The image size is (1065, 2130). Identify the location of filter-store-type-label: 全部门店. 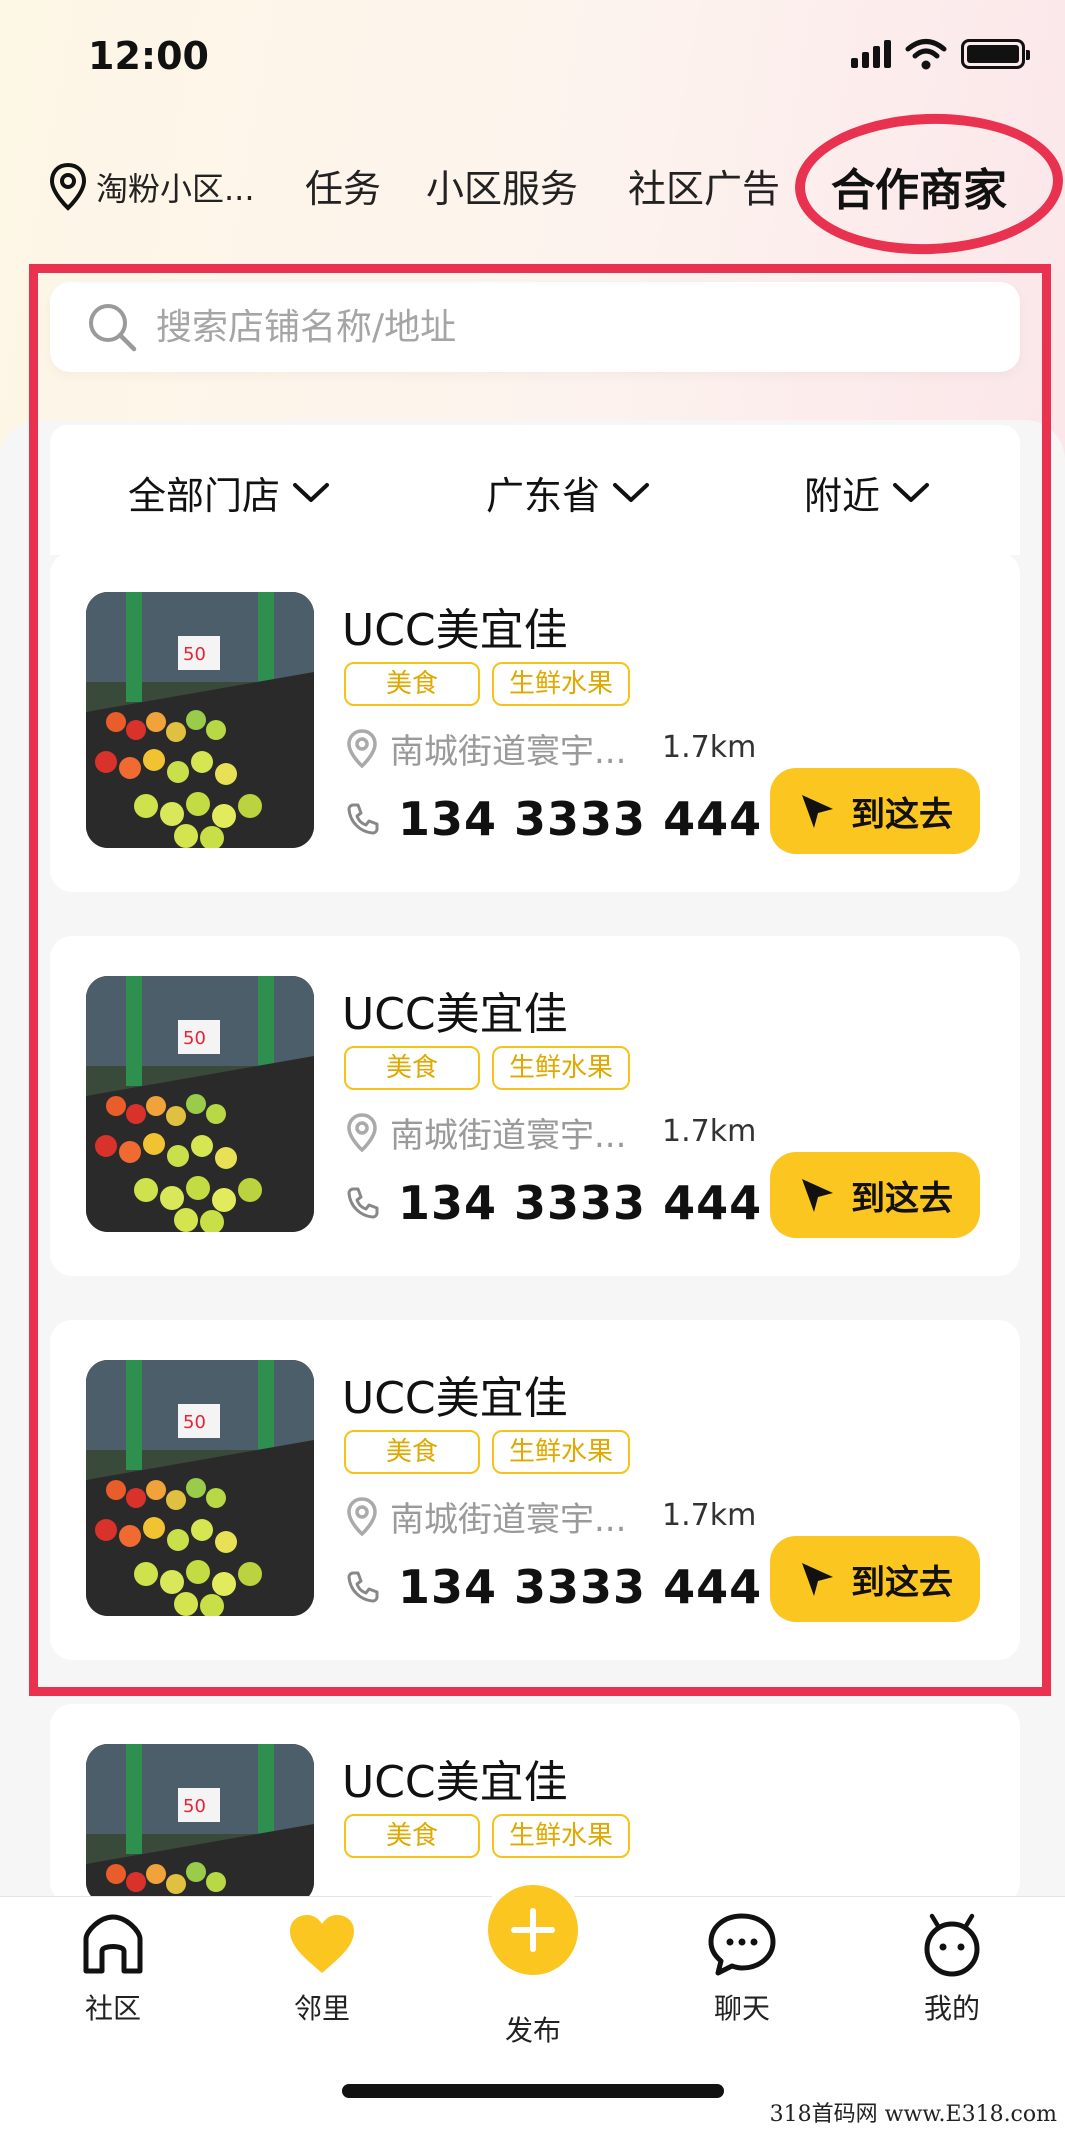
(204, 496).